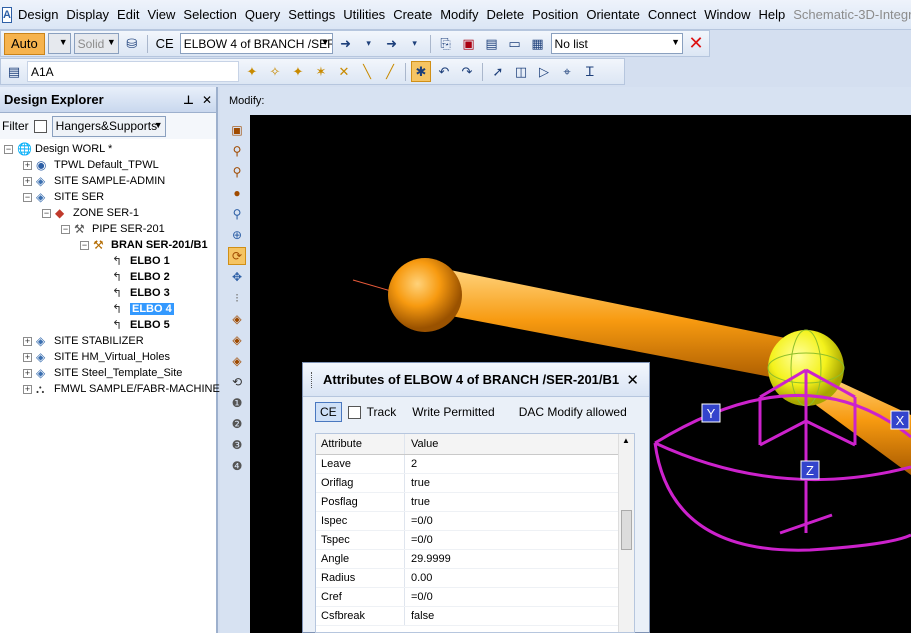  I want to click on filter-dropdown: Hangers&Supports ▼, so click(108, 126).